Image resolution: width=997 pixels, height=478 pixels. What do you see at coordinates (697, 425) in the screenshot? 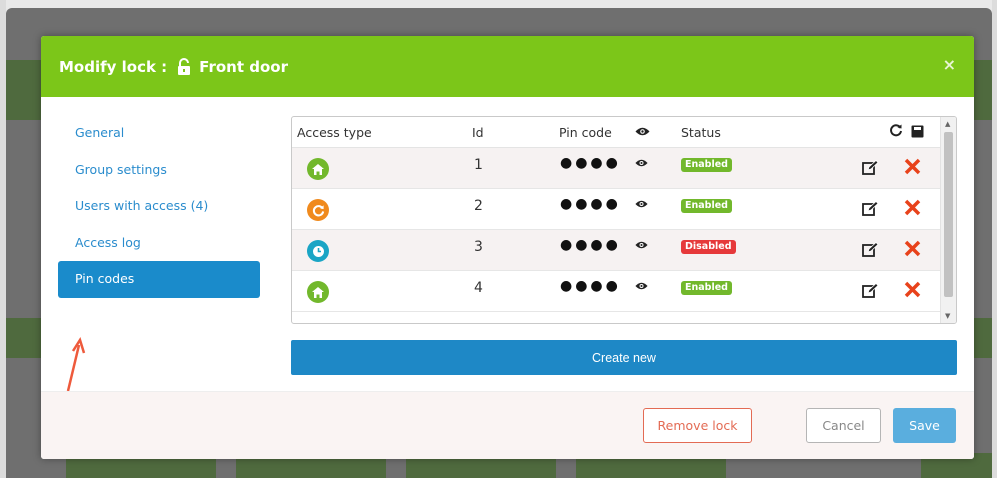
I see `remove-lock-button: Remove lock` at bounding box center [697, 425].